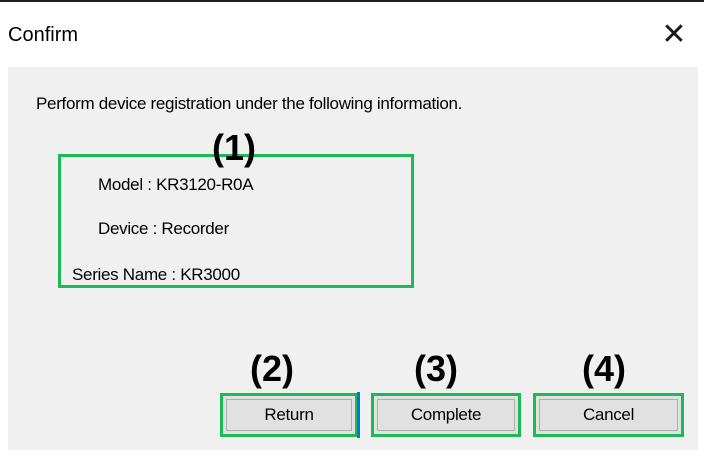  I want to click on callout-4: (4), so click(604, 368).